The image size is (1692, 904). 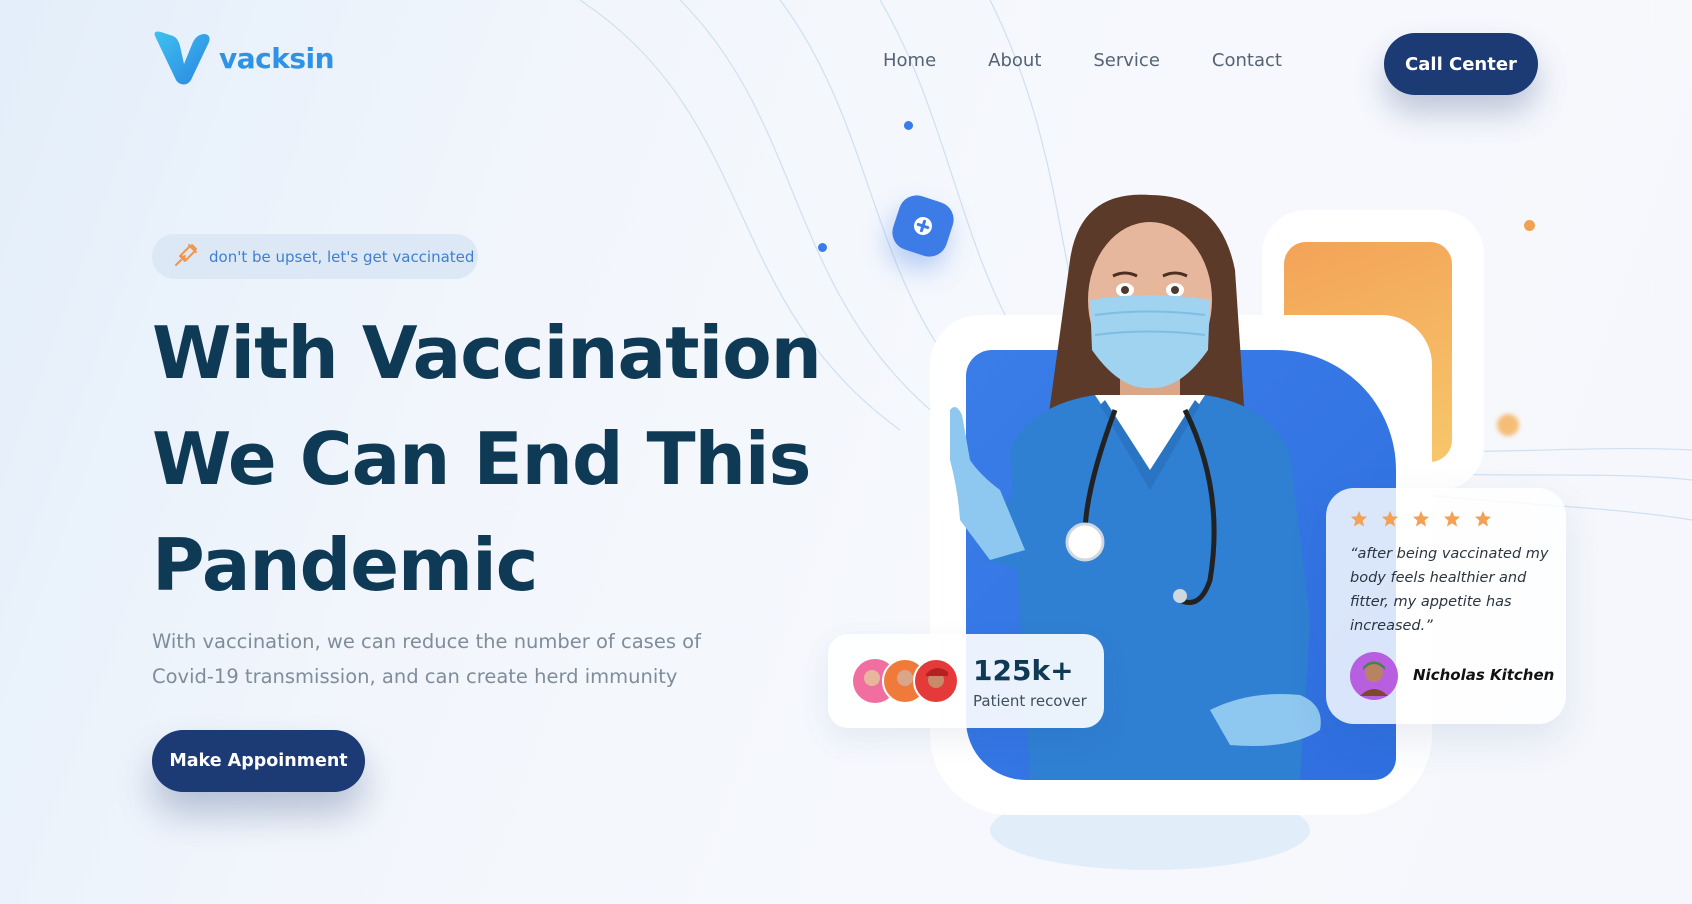 I want to click on reviewer-avatar, so click(x=1374, y=676).